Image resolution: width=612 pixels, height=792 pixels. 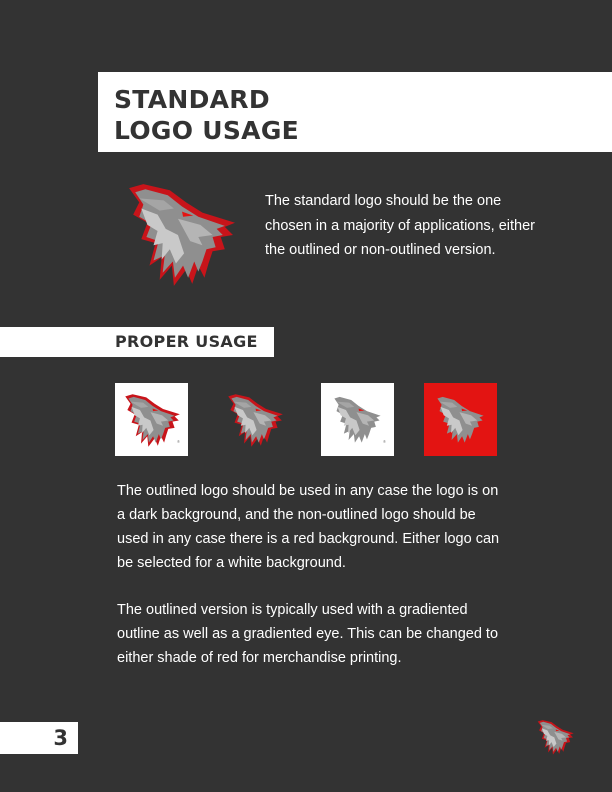 What do you see at coordinates (192, 99) in the screenshot?
I see `page-title-line-1: STANDARD` at bounding box center [192, 99].